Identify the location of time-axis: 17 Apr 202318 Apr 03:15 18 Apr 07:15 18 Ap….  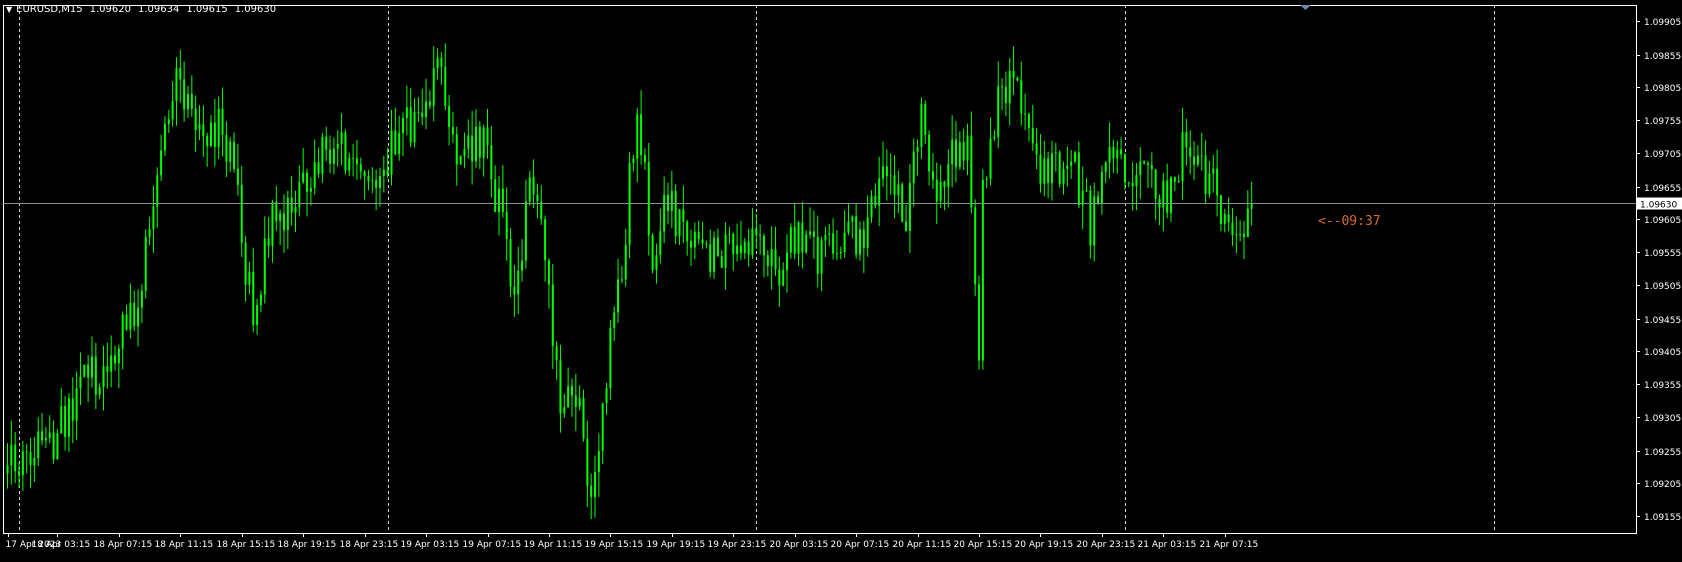
(632, 541).